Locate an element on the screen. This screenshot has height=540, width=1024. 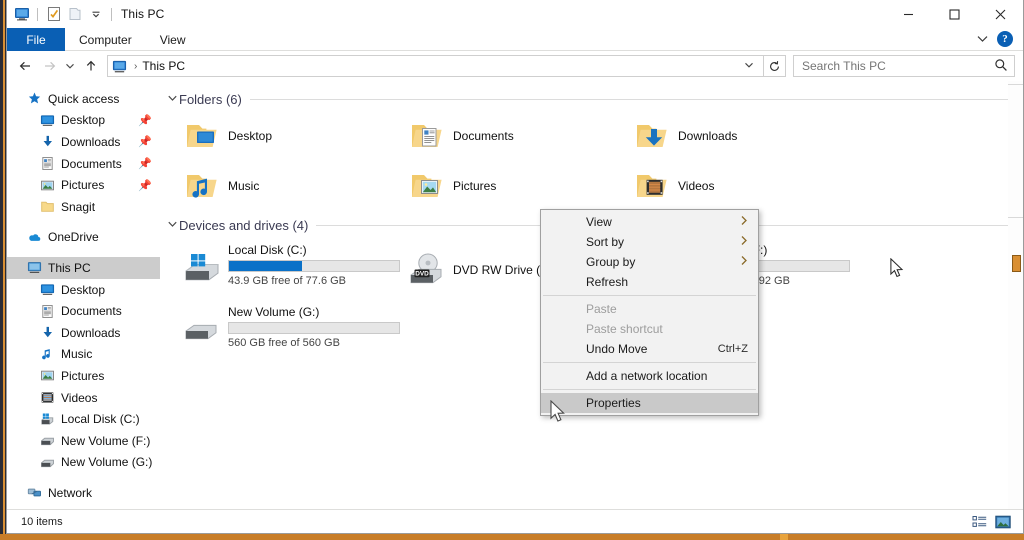
recent-locations-button is located at coordinates (70, 66).